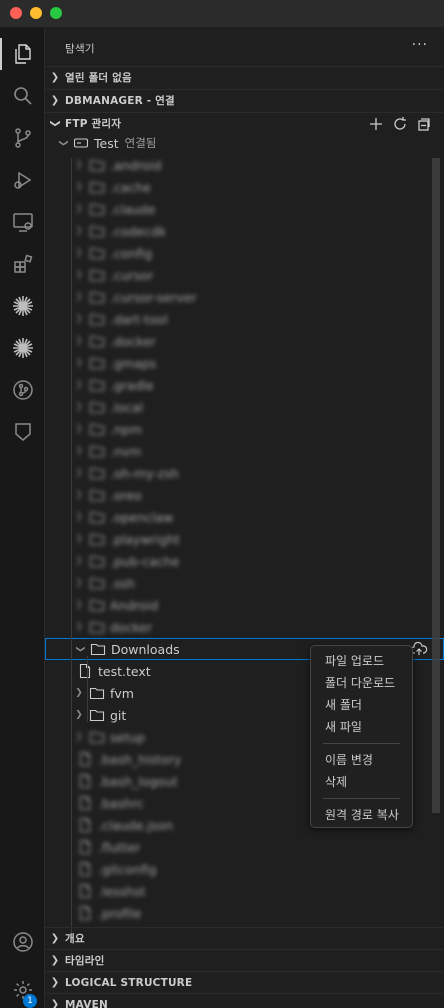  I want to click on tree-folder: ❯ .oreo, so click(244, 495).